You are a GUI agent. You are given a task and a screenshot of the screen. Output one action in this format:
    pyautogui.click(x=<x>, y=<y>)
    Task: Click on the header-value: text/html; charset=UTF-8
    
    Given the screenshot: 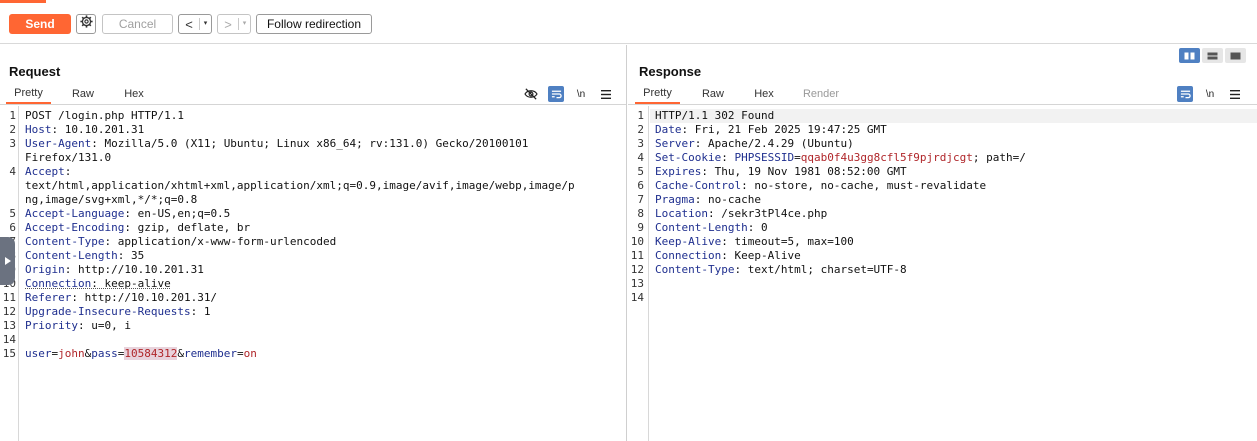 What is the action you would take?
    pyautogui.click(x=824, y=269)
    